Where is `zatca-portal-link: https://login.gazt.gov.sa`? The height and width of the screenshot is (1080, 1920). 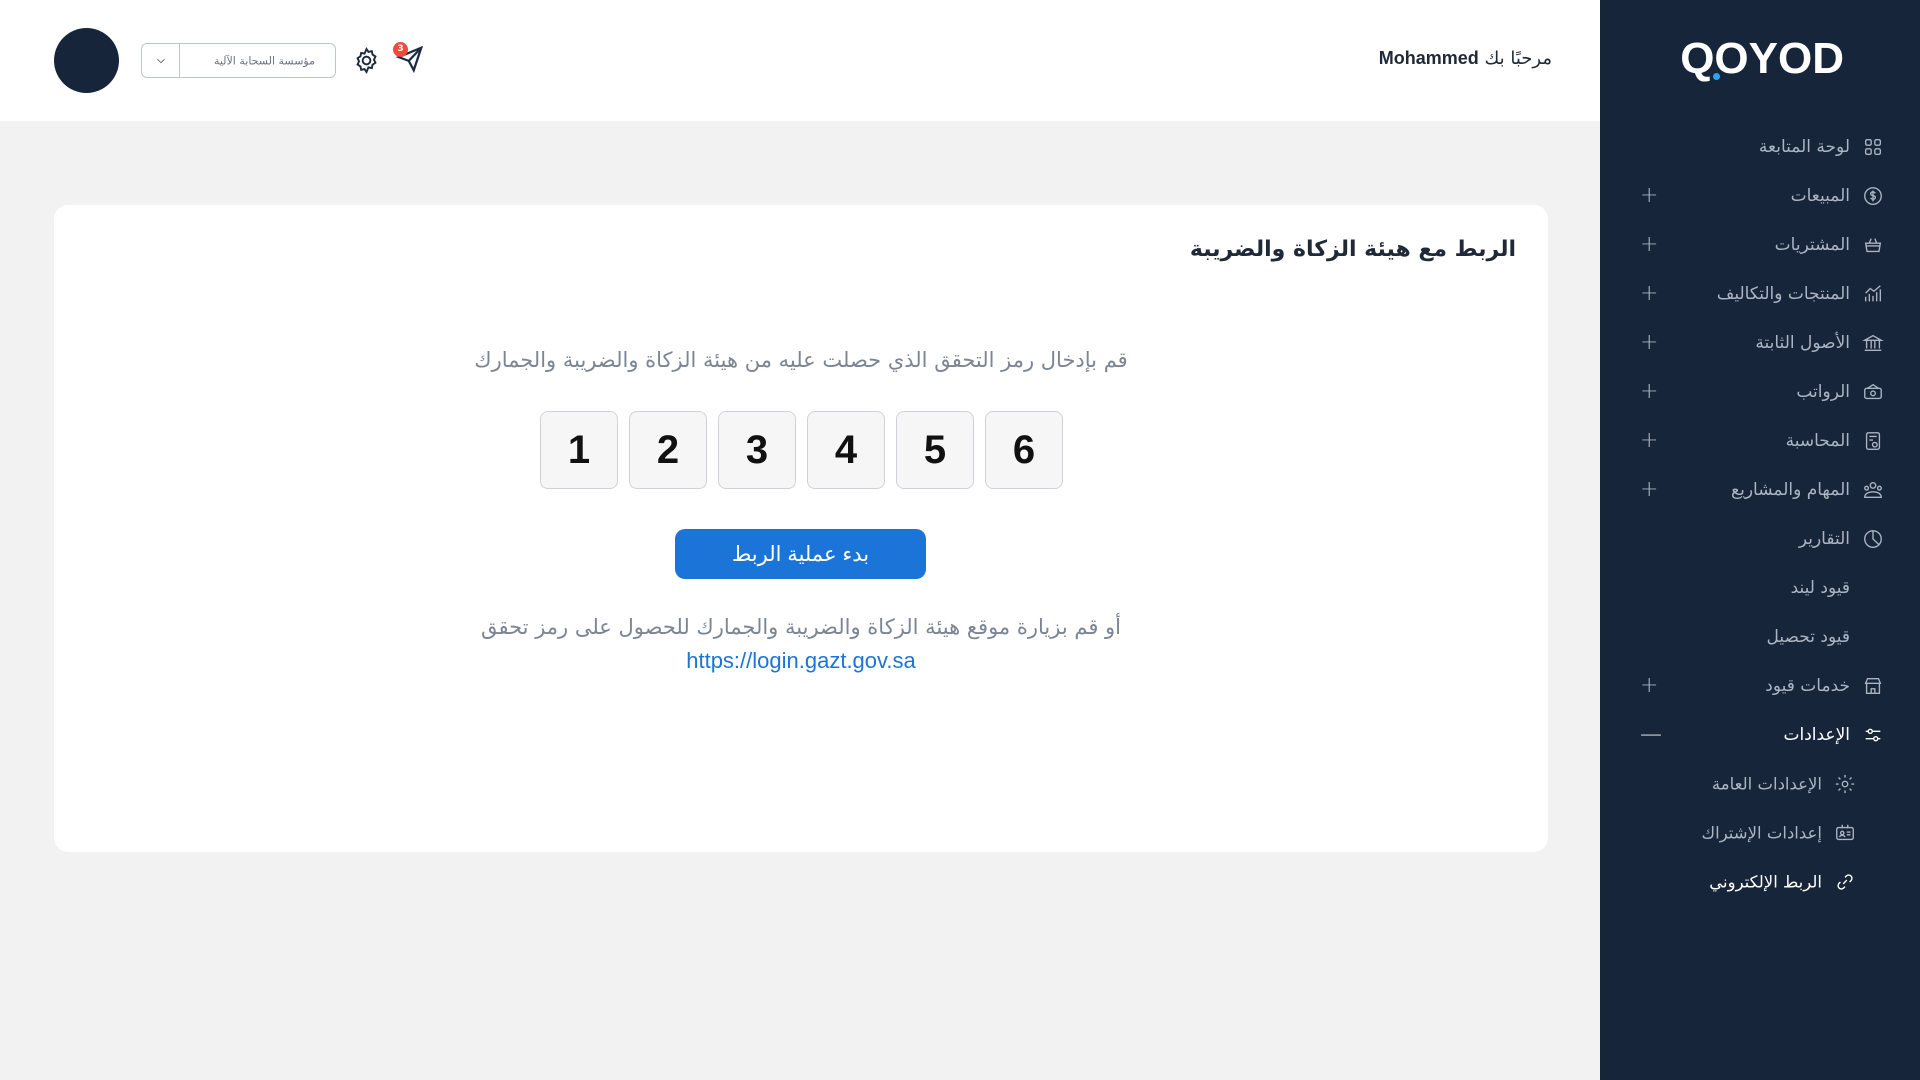 zatca-portal-link: https://login.gazt.gov.sa is located at coordinates (801, 661).